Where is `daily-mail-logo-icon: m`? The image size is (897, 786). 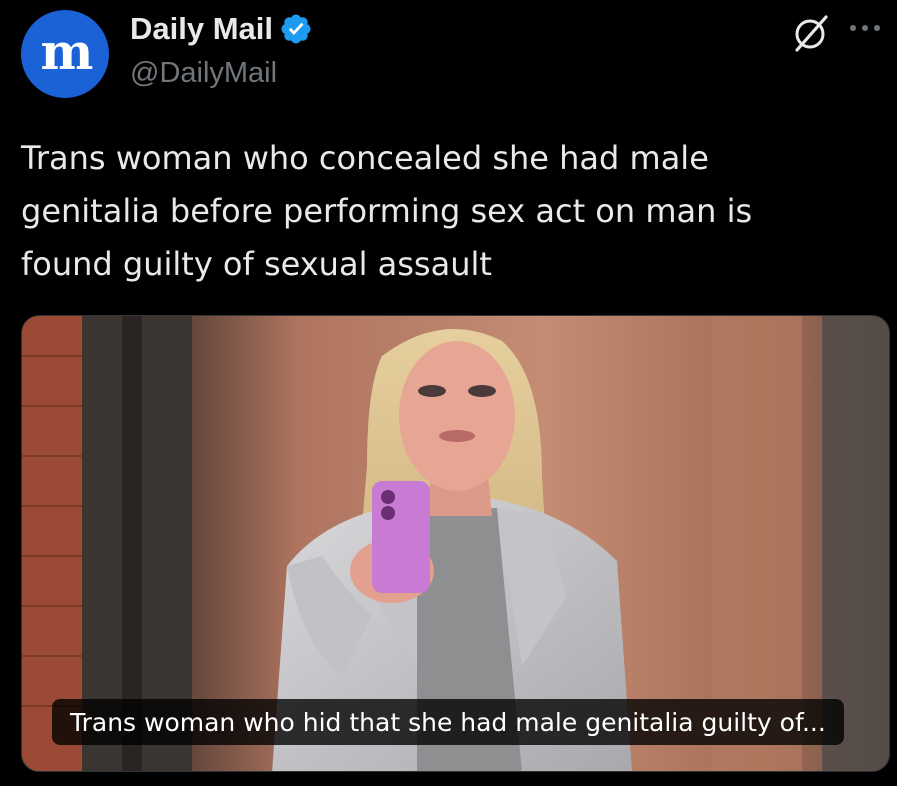
daily-mail-logo-icon: m is located at coordinates (67, 51).